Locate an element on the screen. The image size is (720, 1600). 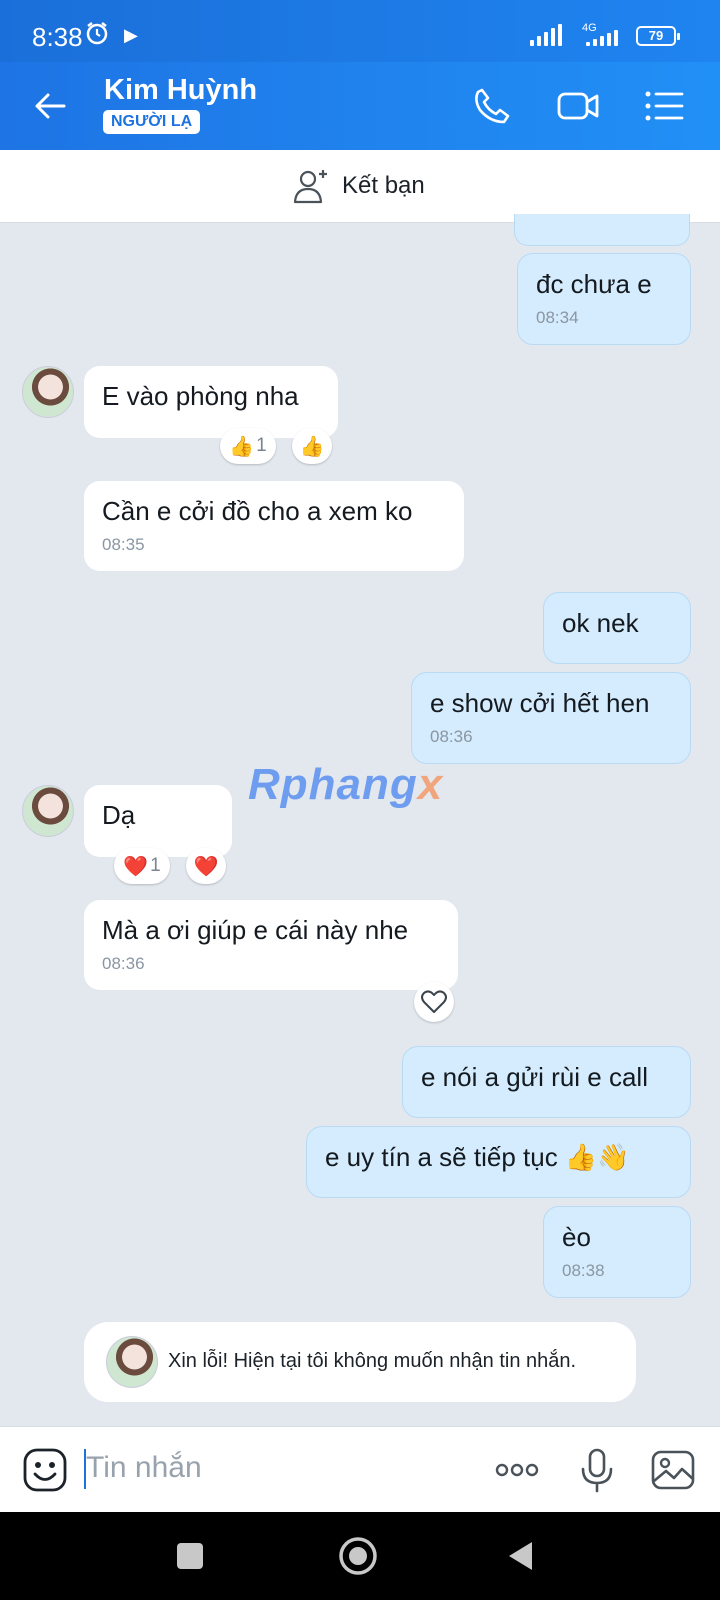
battery-level: 79 is located at coordinates (656, 35).